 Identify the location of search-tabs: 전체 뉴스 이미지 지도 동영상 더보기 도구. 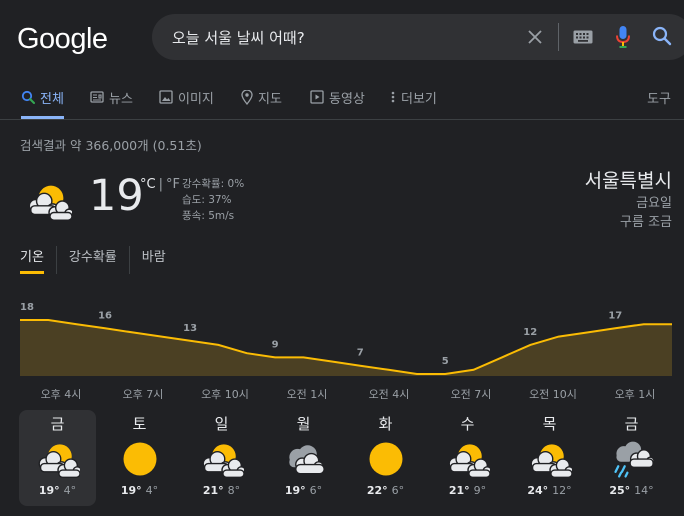
(342, 104).